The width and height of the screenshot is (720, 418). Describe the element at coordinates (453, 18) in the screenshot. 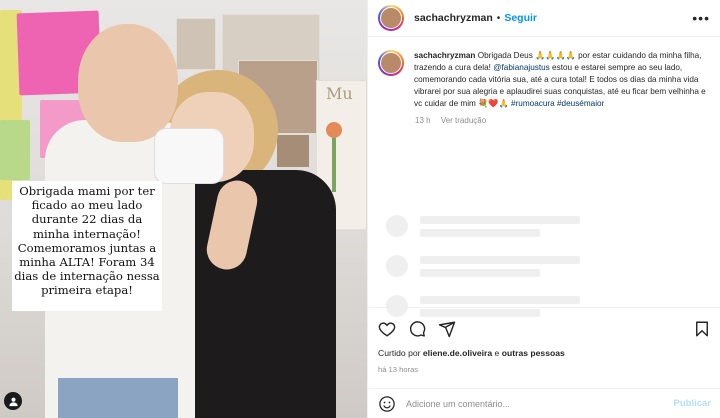

I see `author-username: sachachryzman` at that location.